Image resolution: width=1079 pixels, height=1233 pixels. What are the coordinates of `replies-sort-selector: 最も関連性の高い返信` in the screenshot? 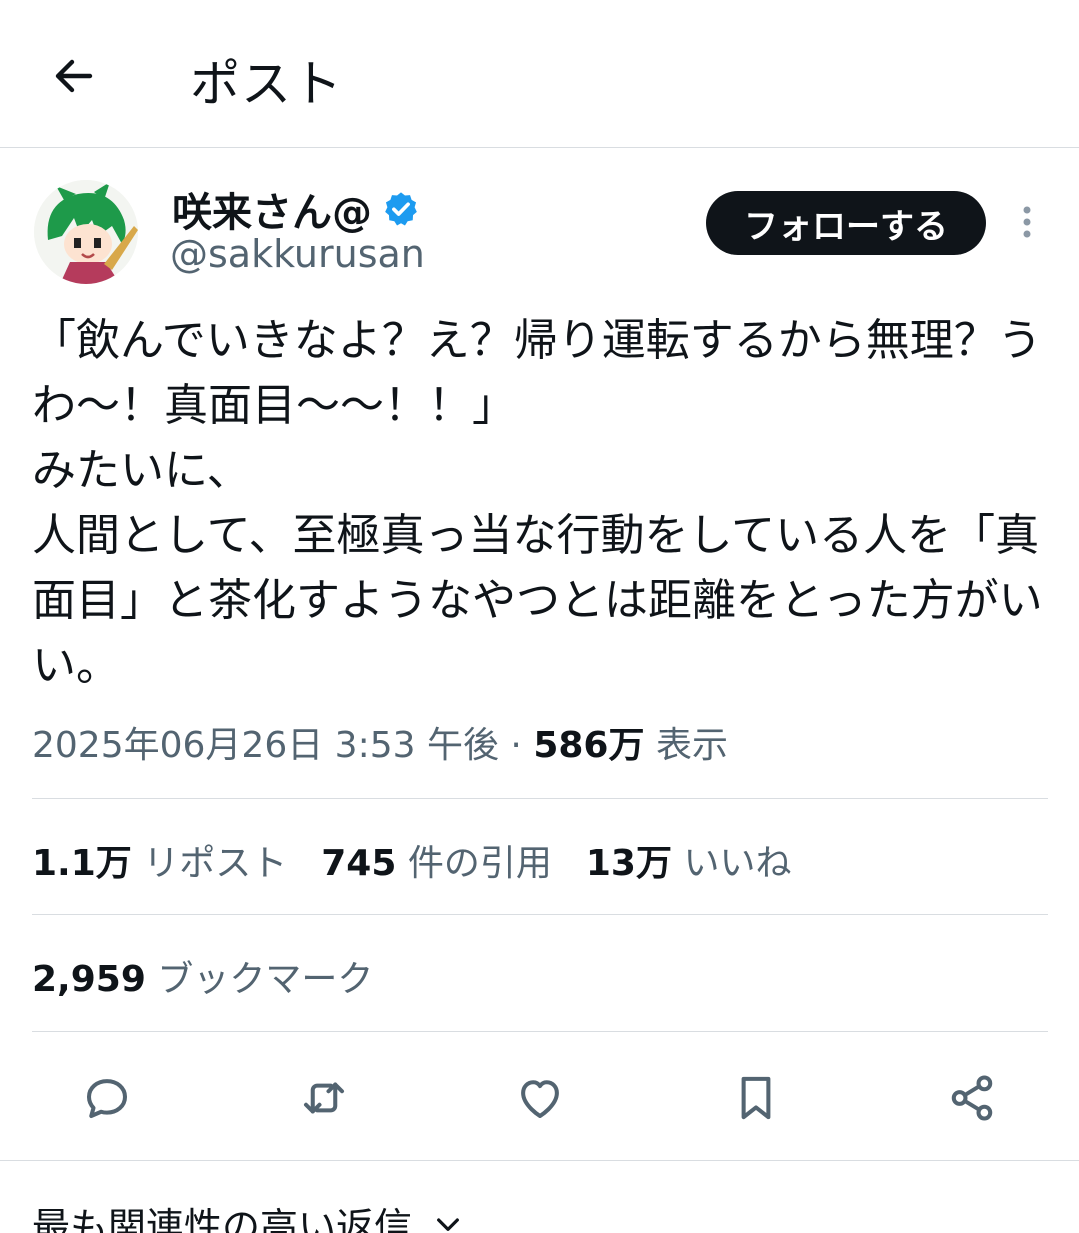 It's located at (248, 1214).